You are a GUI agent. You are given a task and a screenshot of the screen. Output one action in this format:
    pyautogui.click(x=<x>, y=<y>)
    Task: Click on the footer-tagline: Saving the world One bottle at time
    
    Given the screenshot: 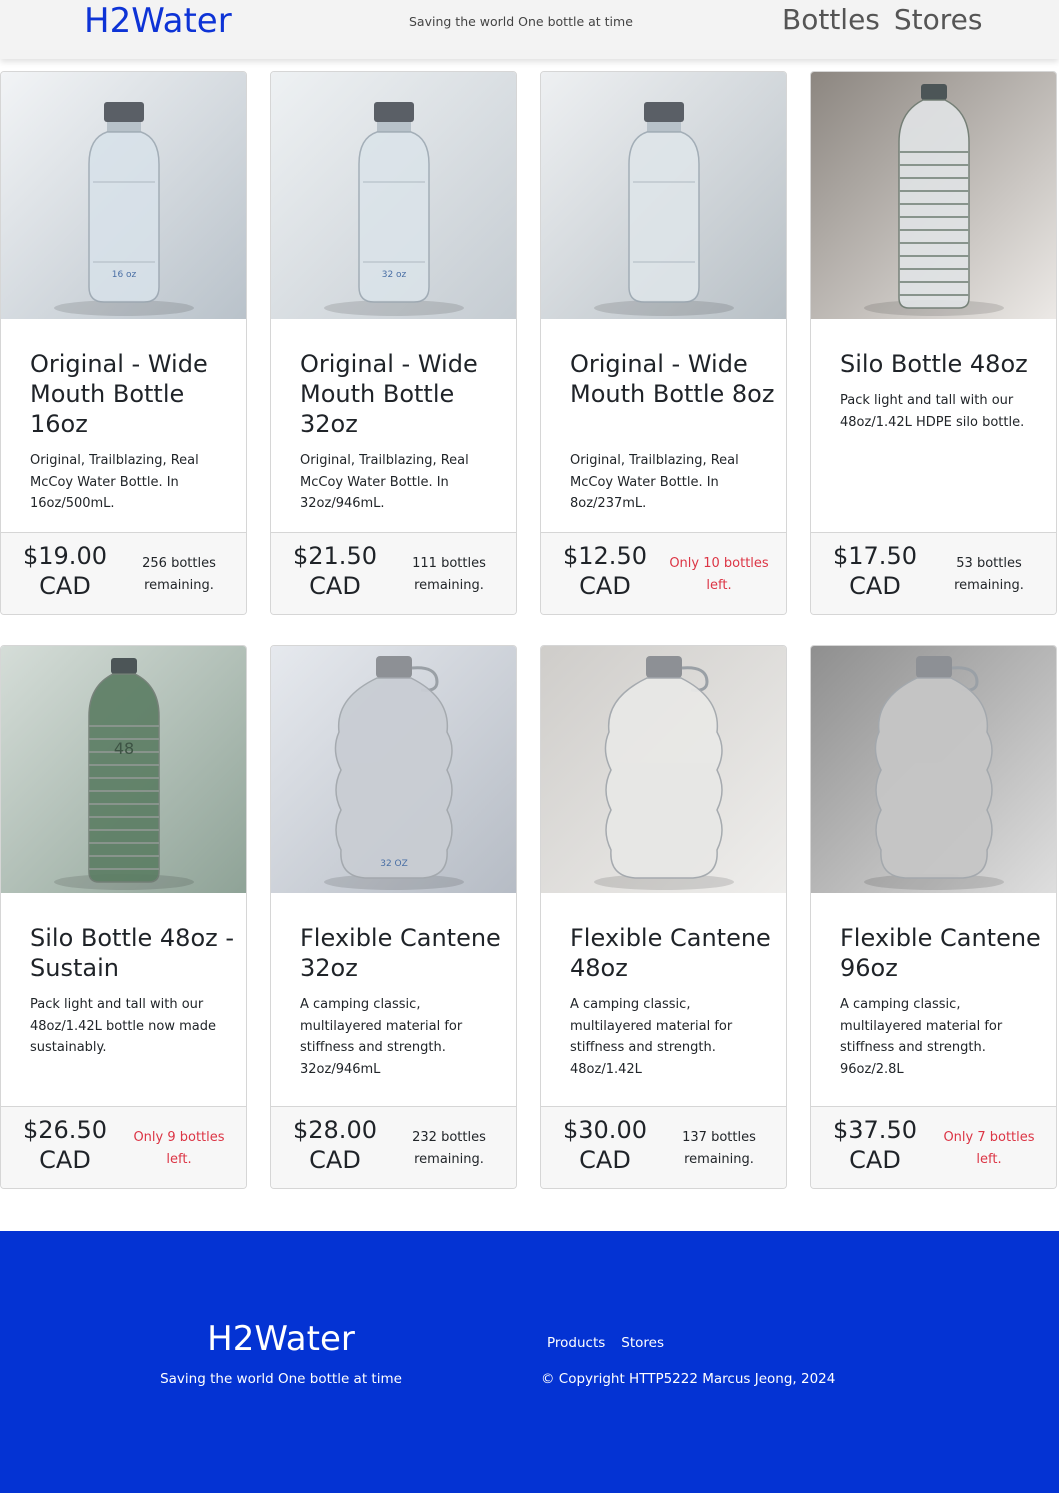 What is the action you would take?
    pyautogui.click(x=281, y=1379)
    